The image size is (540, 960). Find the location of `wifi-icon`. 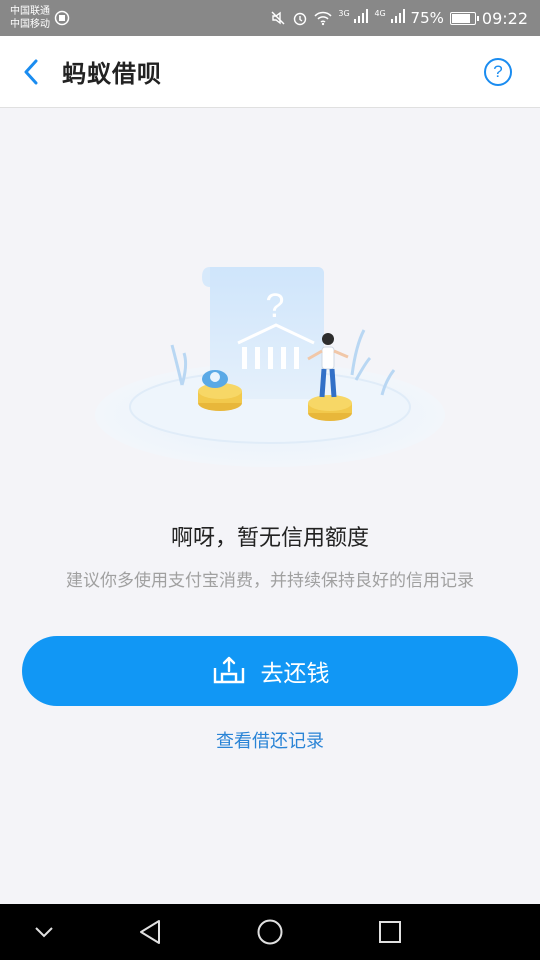

wifi-icon is located at coordinates (323, 18).